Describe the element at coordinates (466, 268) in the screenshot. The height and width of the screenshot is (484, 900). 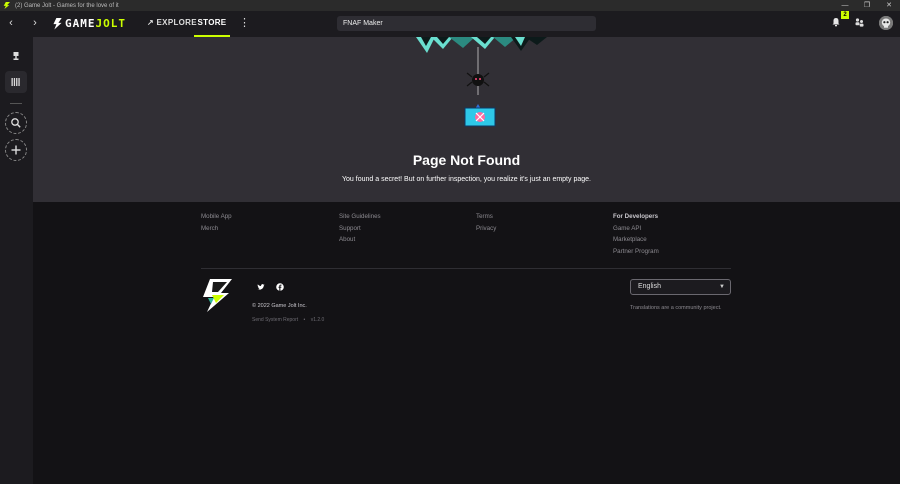
I see `footer-divider` at that location.